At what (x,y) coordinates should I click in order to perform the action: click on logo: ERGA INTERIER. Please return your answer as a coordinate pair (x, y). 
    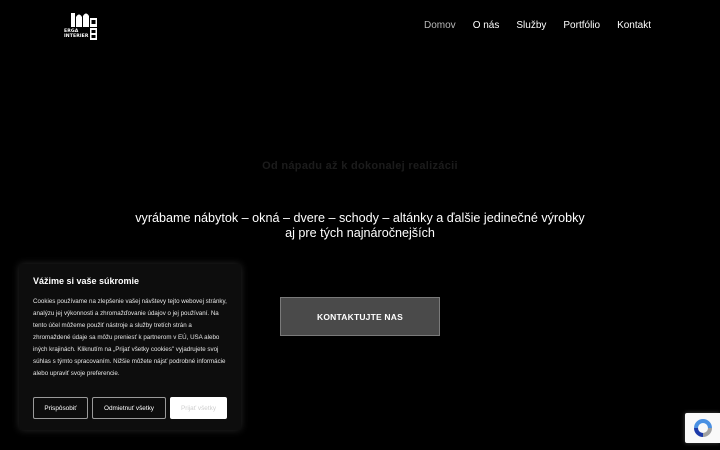
    Looking at the image, I should click on (82, 27).